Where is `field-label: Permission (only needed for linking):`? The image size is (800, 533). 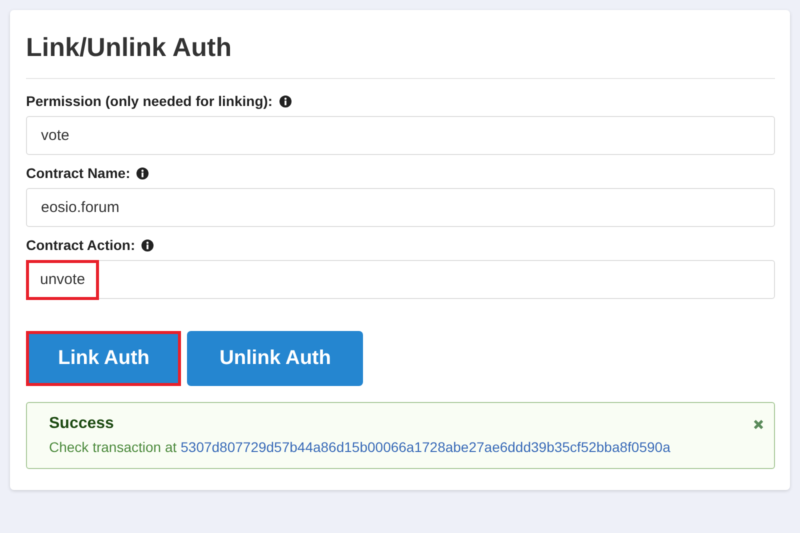
field-label: Permission (only needed for linking): is located at coordinates (149, 101).